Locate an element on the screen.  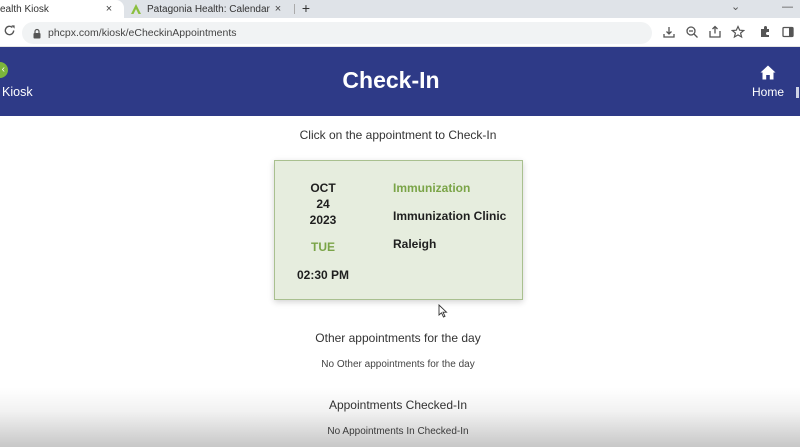
reload-button is located at coordinates (10, 32).